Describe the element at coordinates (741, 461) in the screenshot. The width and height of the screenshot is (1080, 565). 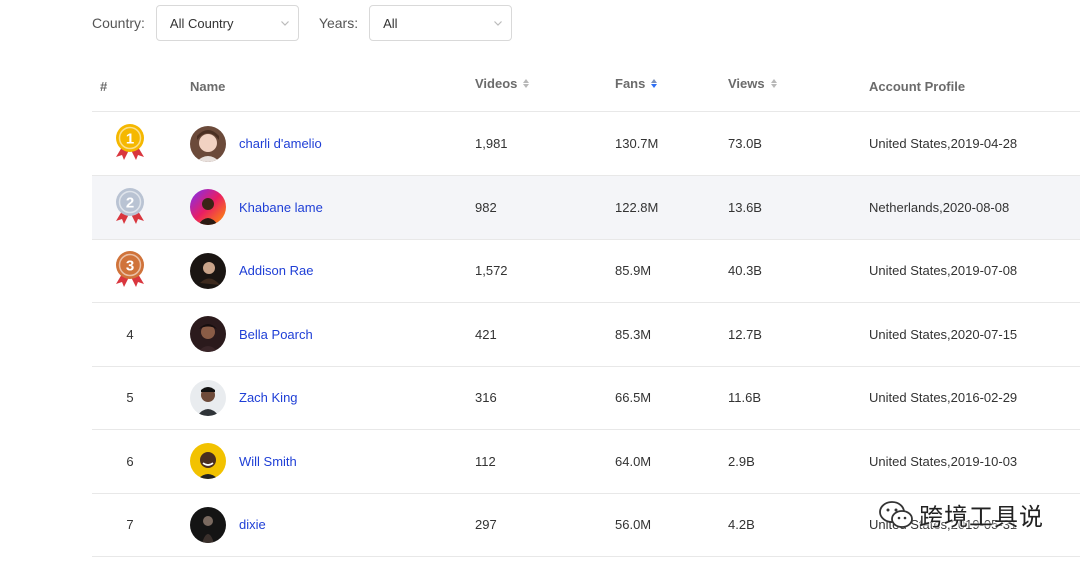
I see `views-cell: 2.9B` at that location.